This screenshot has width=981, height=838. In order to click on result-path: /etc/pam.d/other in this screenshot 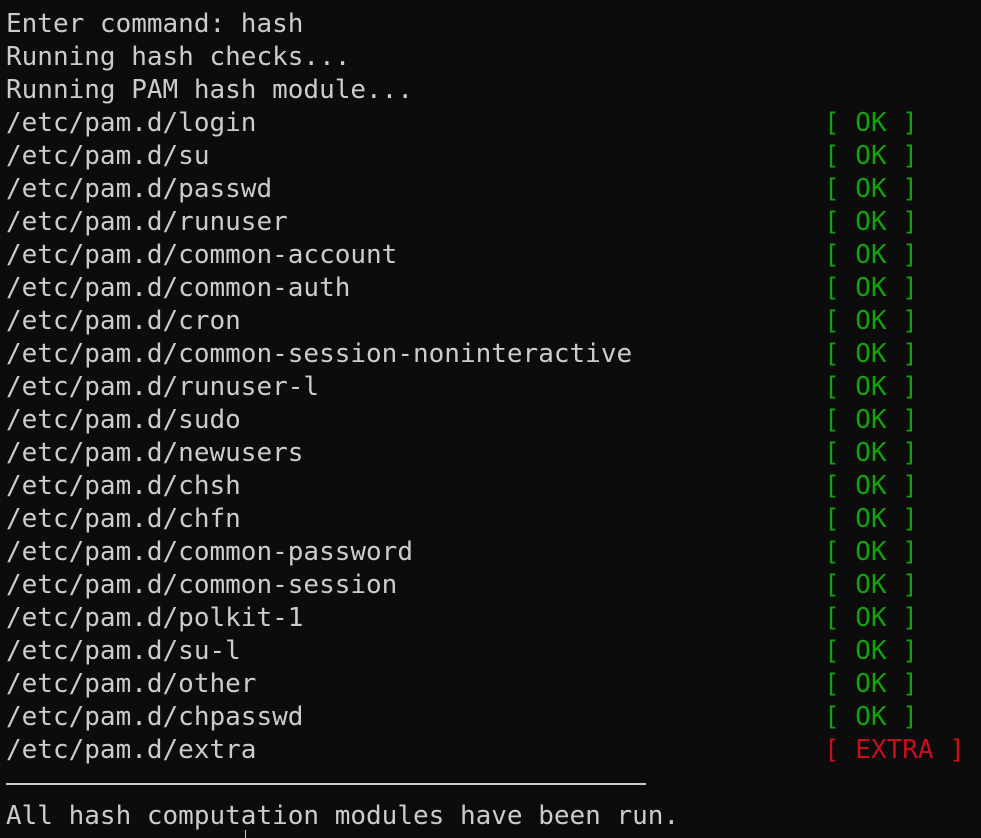, I will do `click(131, 684)`.